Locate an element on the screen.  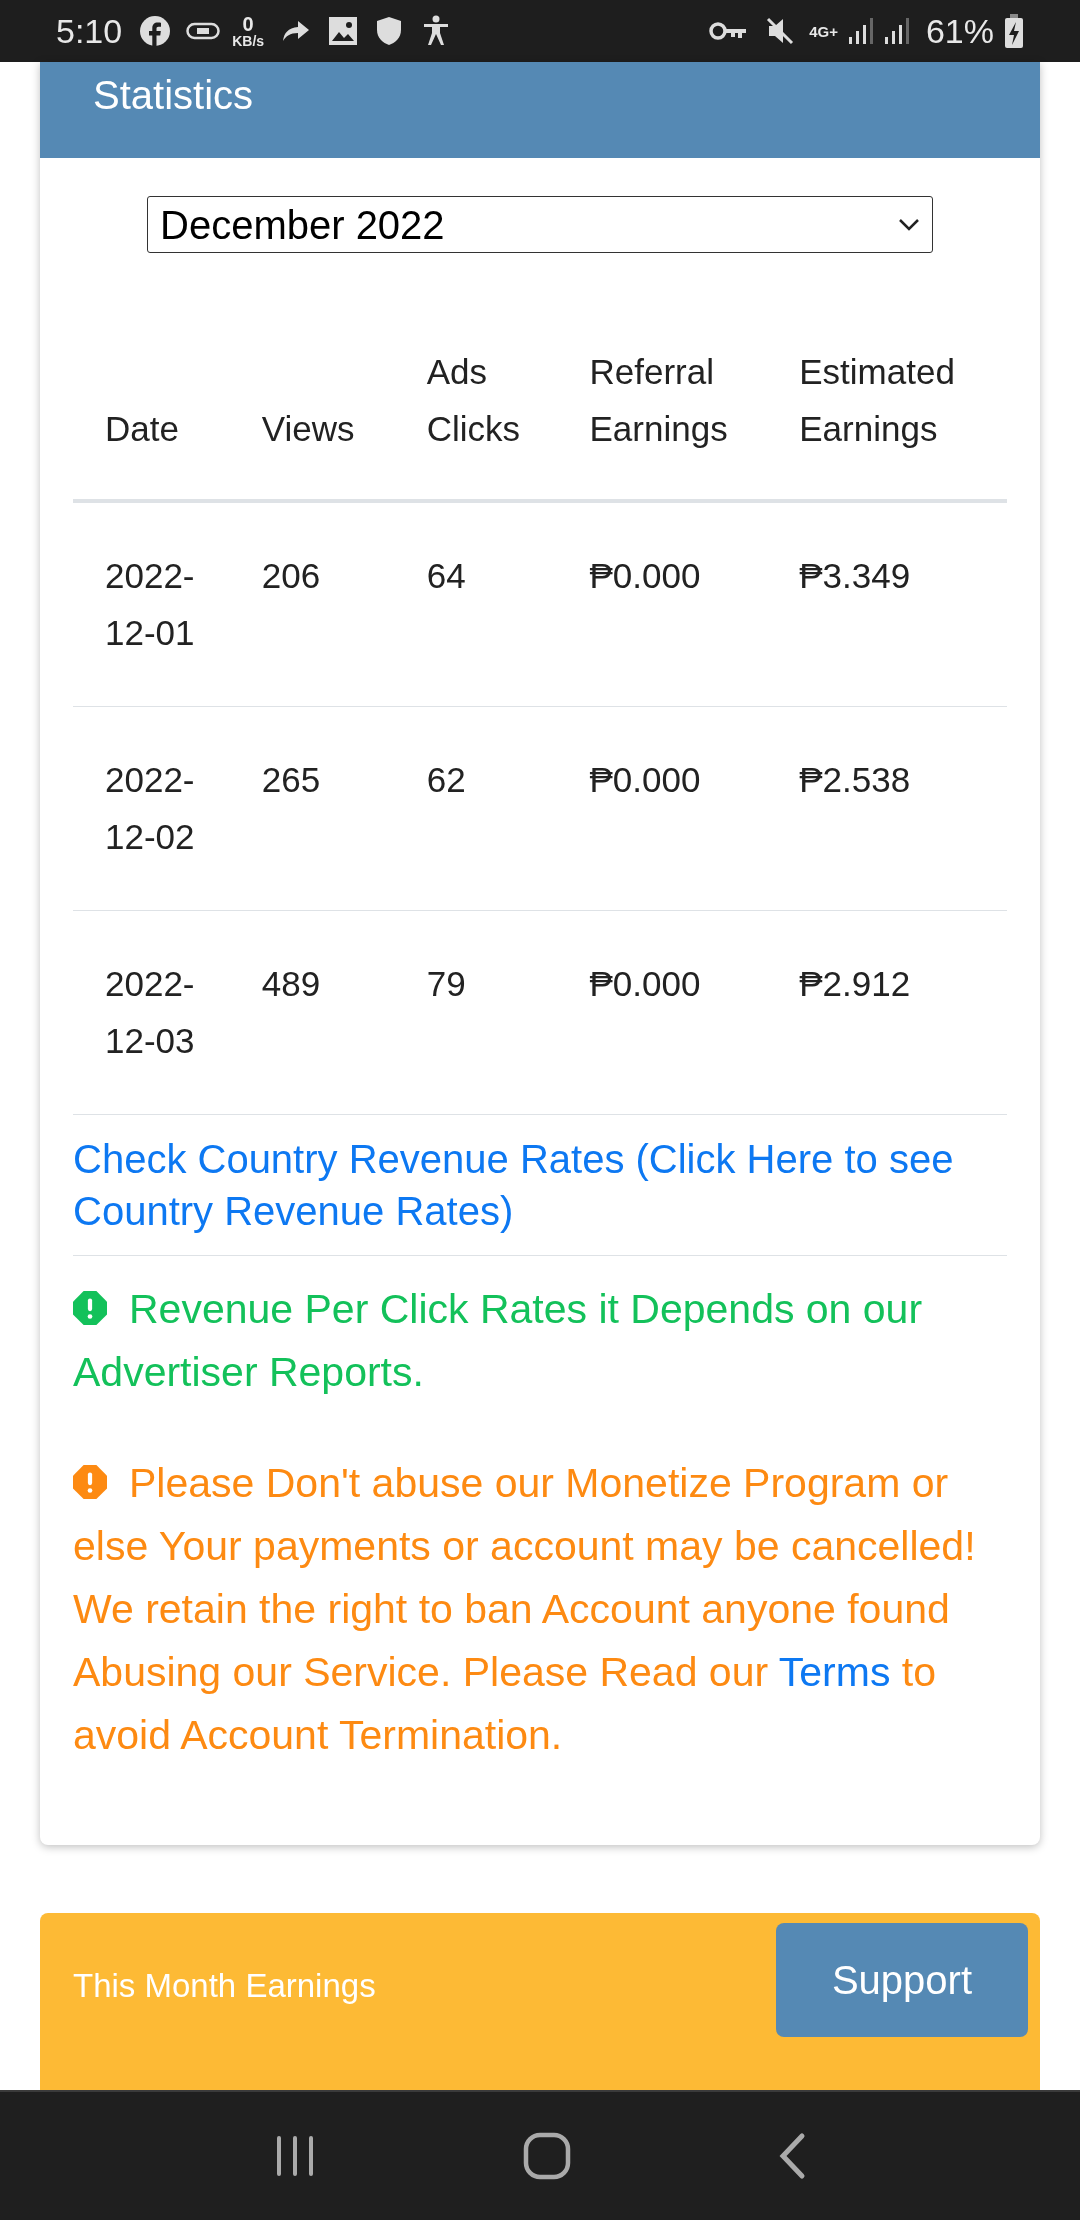
month-select: December 2022 is located at coordinates (540, 224).